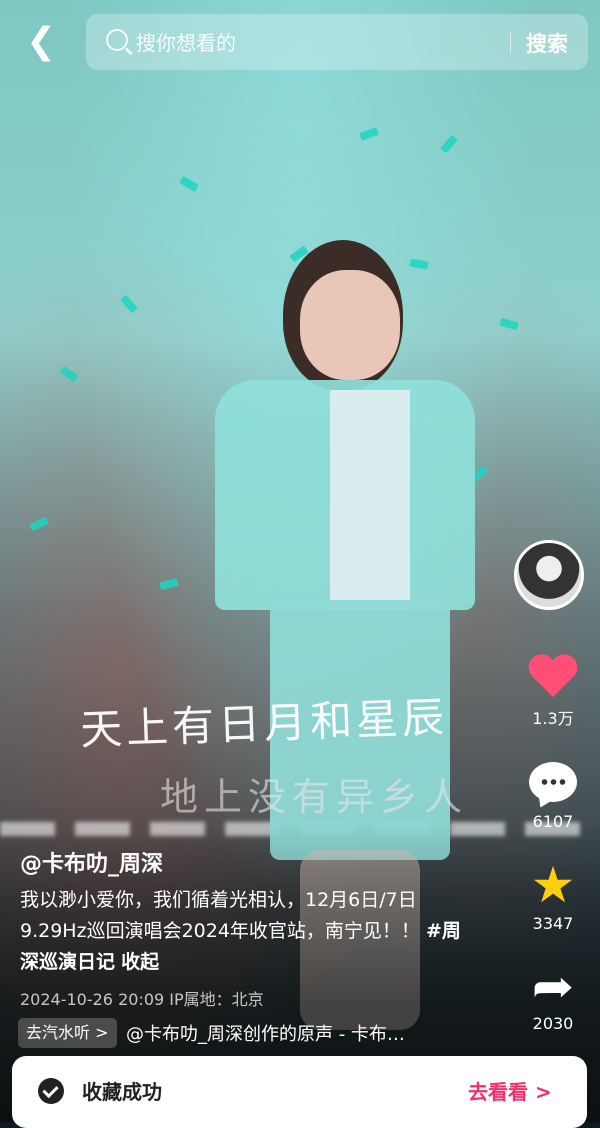 Image resolution: width=600 pixels, height=1128 pixels. Describe the element at coordinates (264, 723) in the screenshot. I see `video-overlay-lyric-1: 天上有日月和星辰` at that location.